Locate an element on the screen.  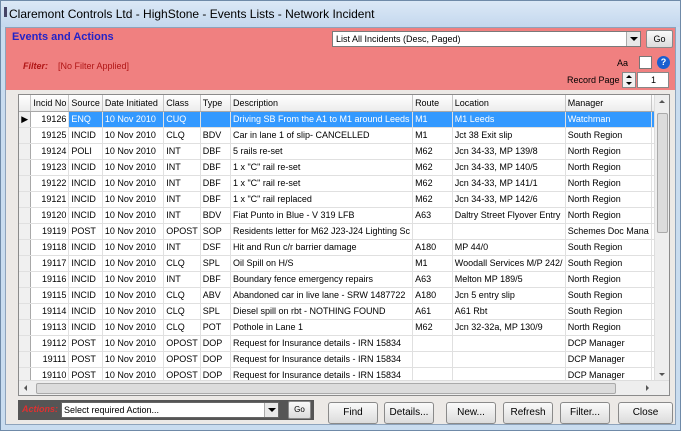
row-header: ▶ is located at coordinates (25, 119).